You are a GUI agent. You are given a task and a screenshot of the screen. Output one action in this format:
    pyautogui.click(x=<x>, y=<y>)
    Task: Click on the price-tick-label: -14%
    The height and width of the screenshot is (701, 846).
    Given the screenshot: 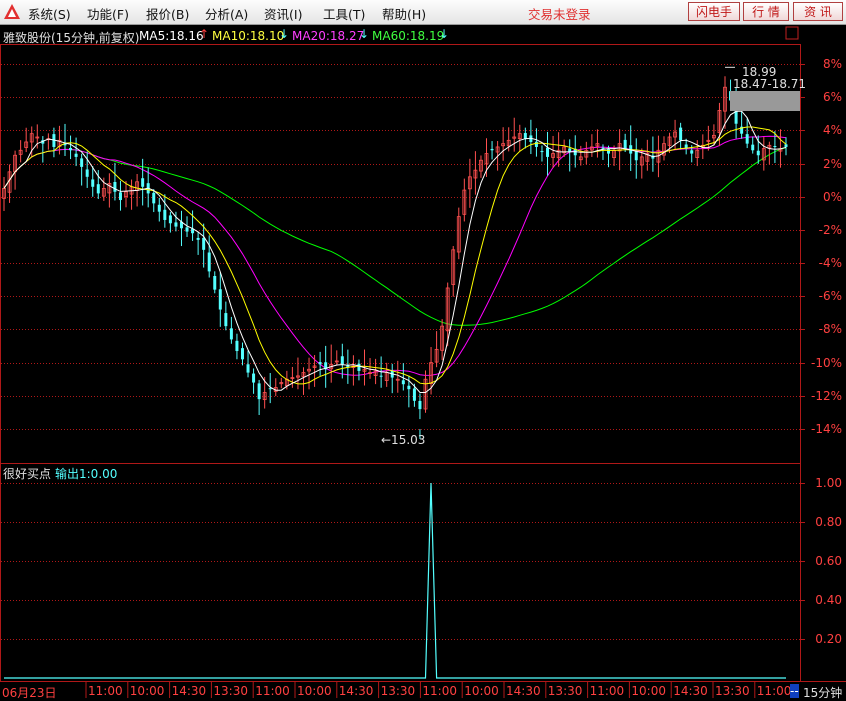 What is the action you would take?
    pyautogui.click(x=826, y=429)
    